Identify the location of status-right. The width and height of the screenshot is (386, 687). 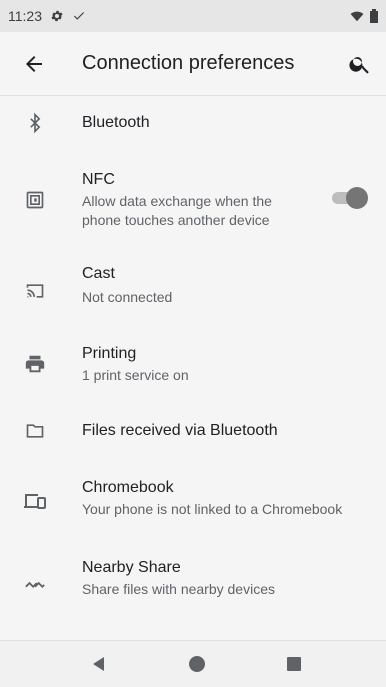
(364, 16).